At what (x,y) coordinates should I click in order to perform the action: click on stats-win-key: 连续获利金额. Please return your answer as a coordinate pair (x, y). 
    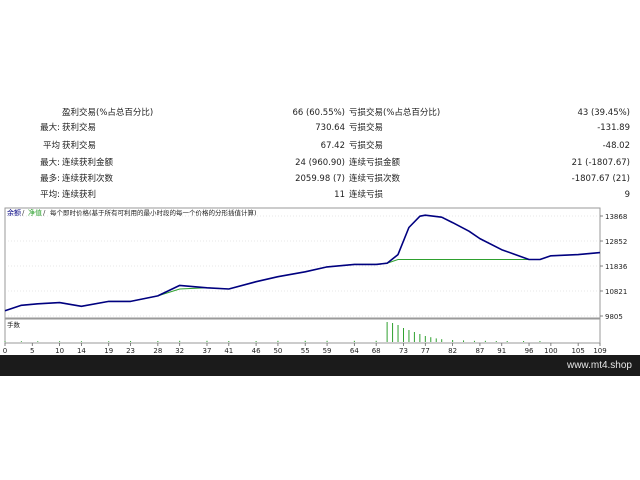
    Looking at the image, I should click on (88, 163).